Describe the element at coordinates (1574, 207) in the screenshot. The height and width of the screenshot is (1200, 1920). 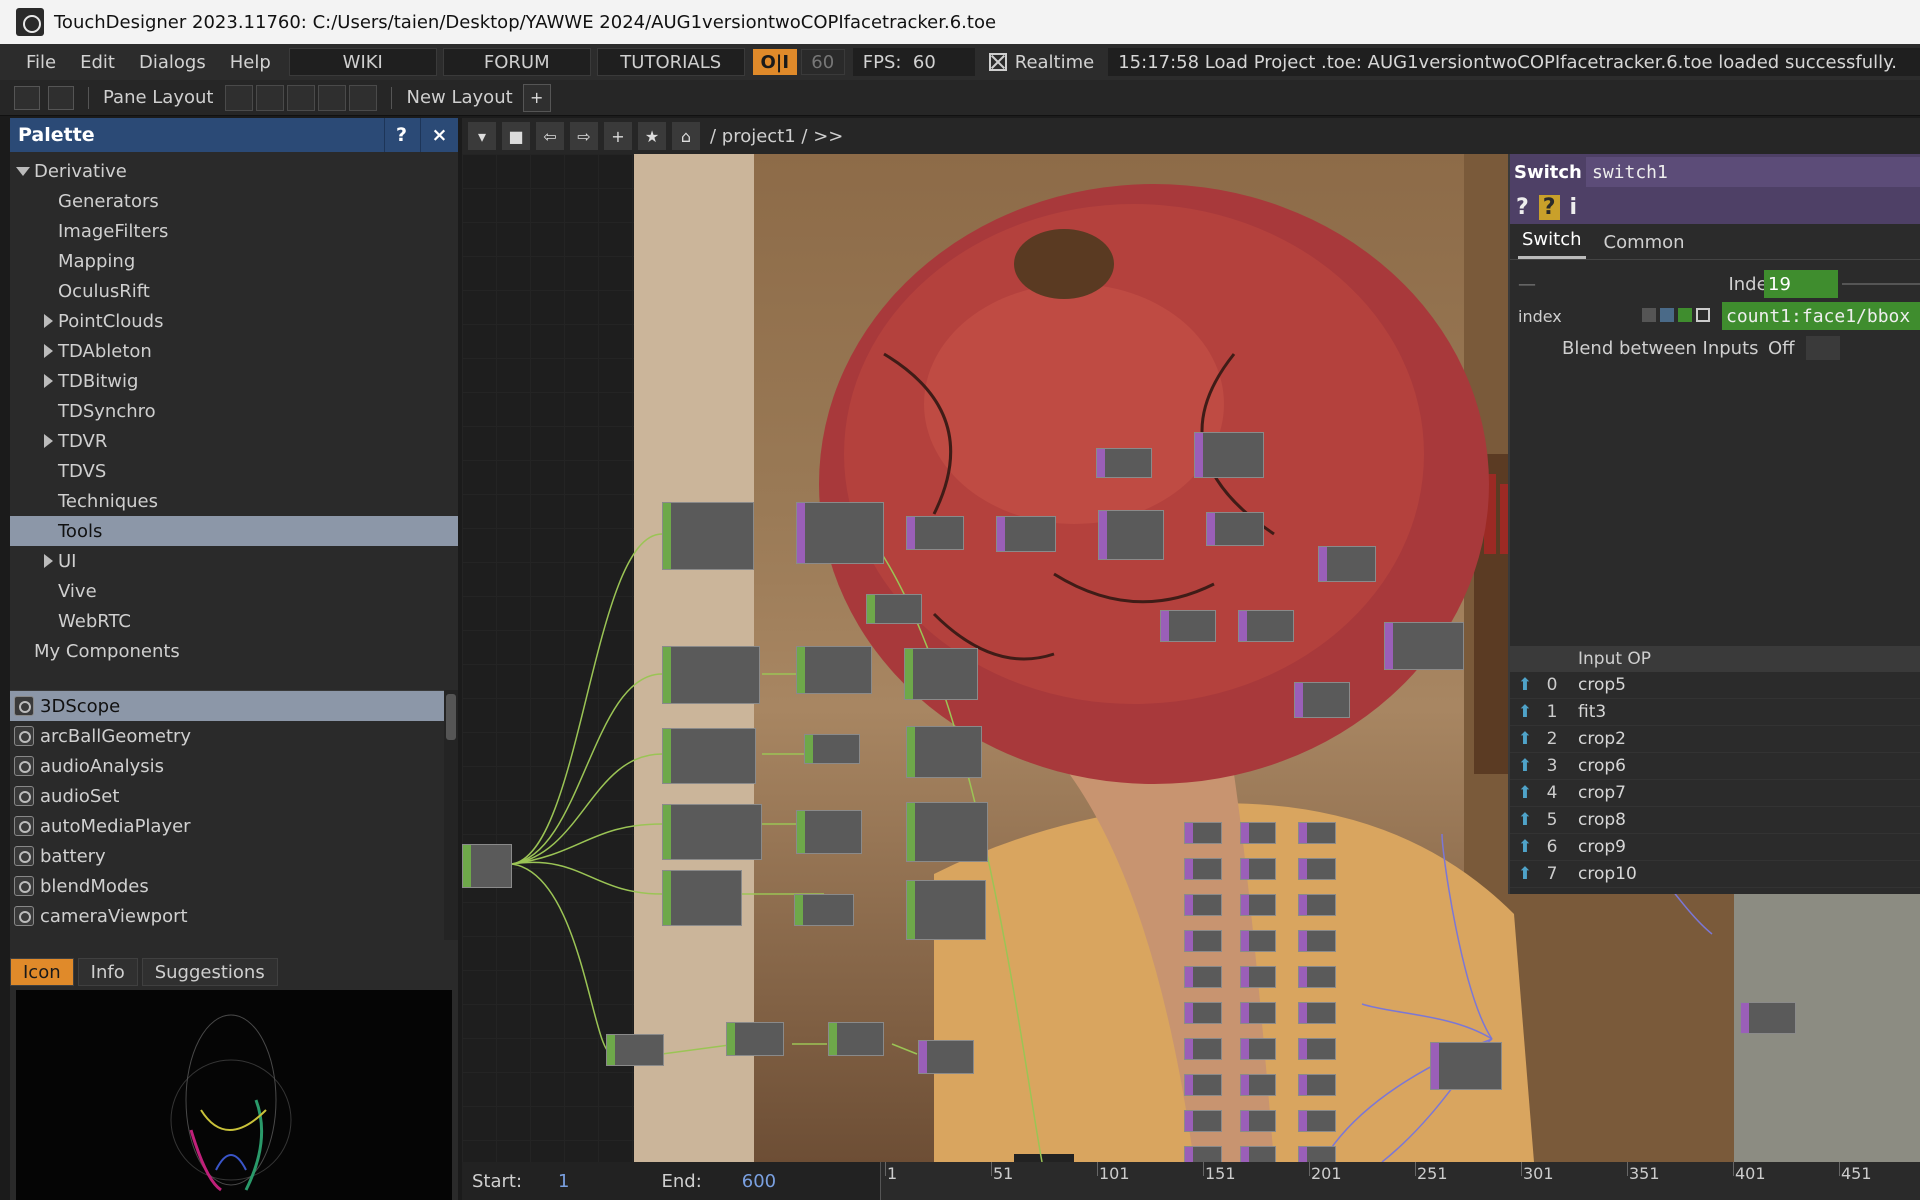
I see `info-icon: i` at that location.